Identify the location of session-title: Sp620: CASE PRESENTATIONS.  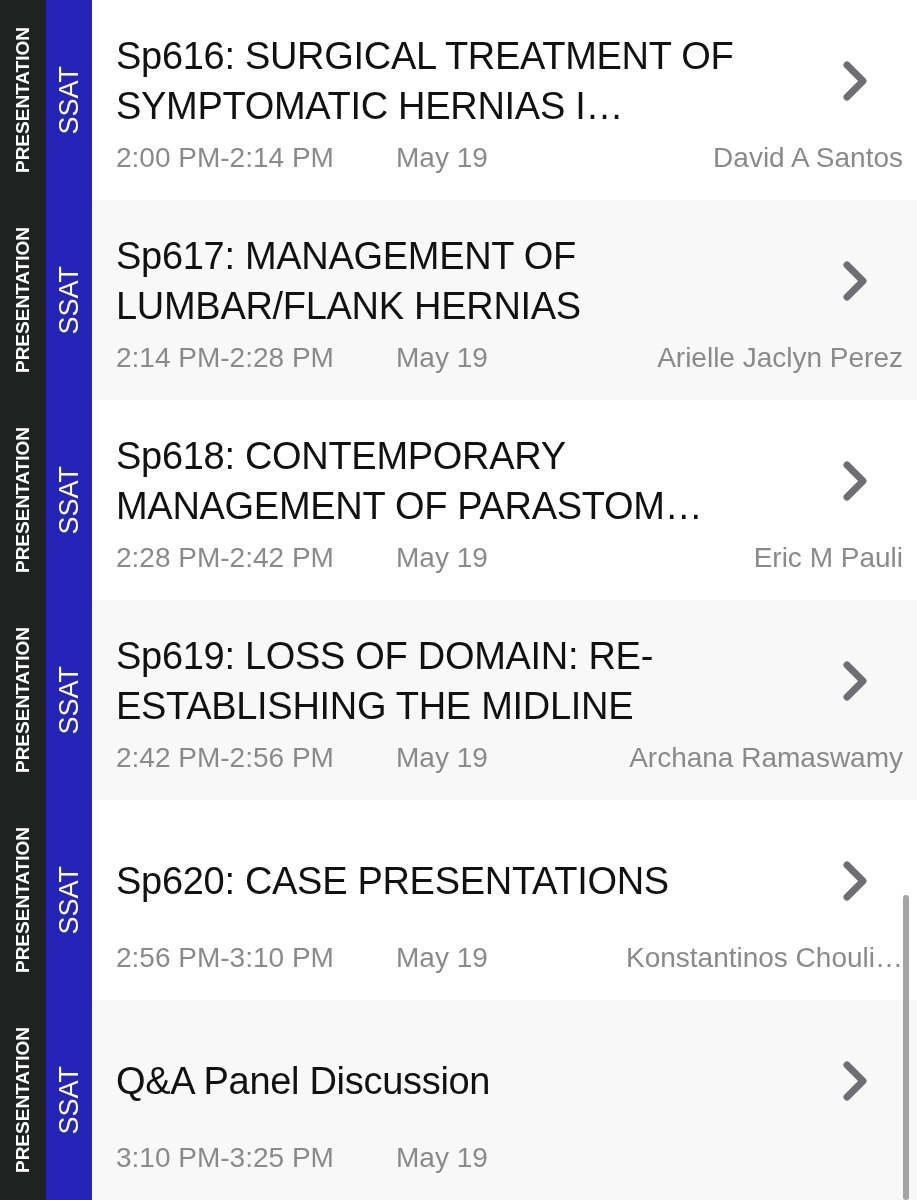
(393, 881).